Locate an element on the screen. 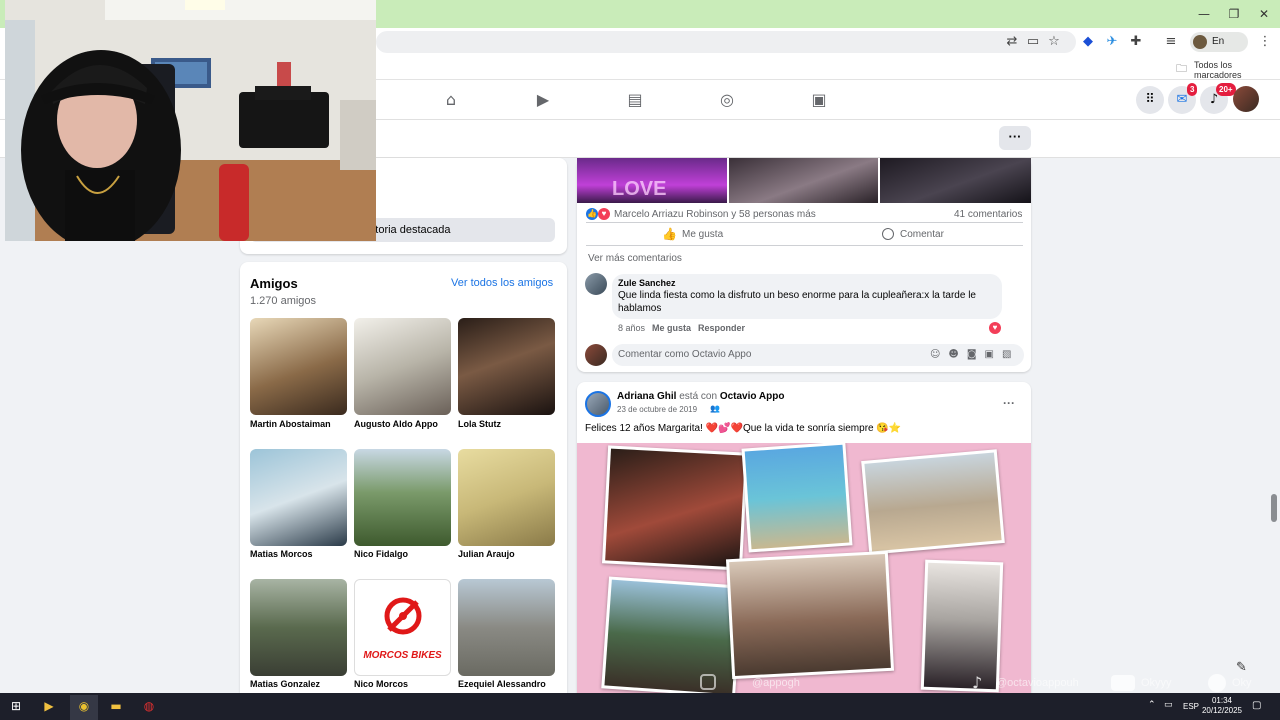 Image resolution: width=1280 pixels, height=720 pixels. windows-start-icon: ⊞ is located at coordinates (16, 706).